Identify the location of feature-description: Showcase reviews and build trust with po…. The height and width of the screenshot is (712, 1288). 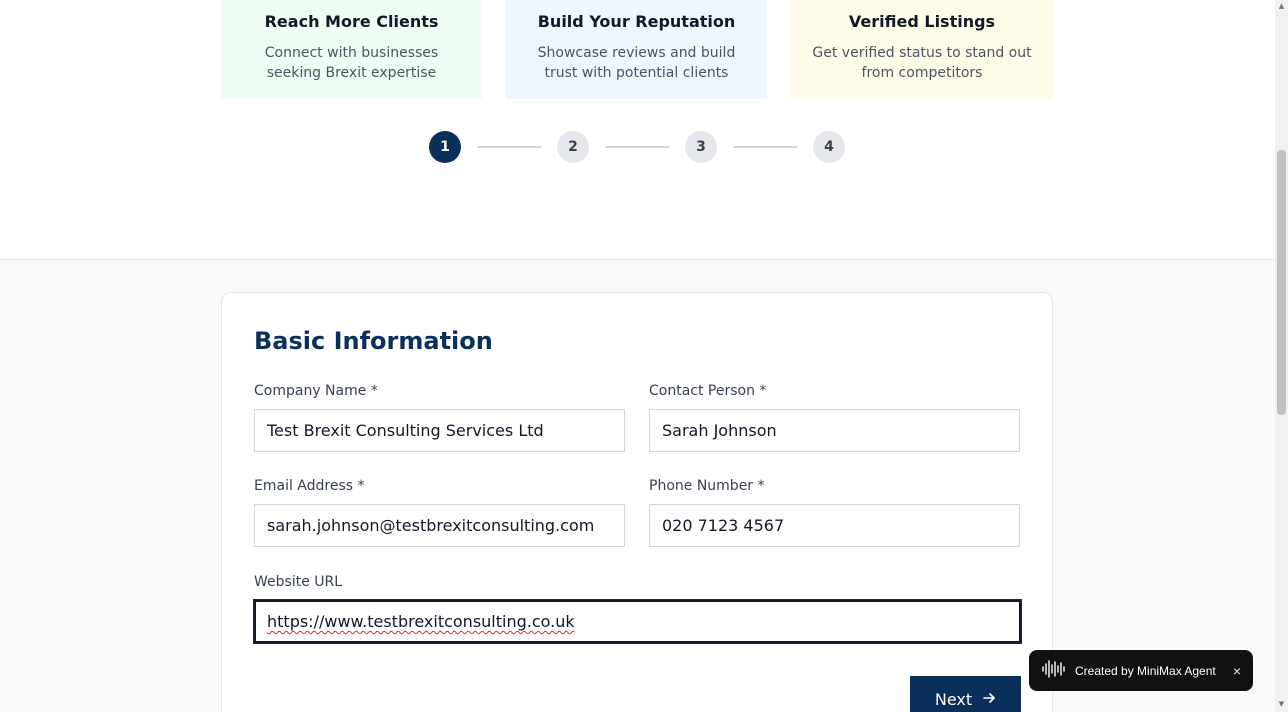
(636, 63).